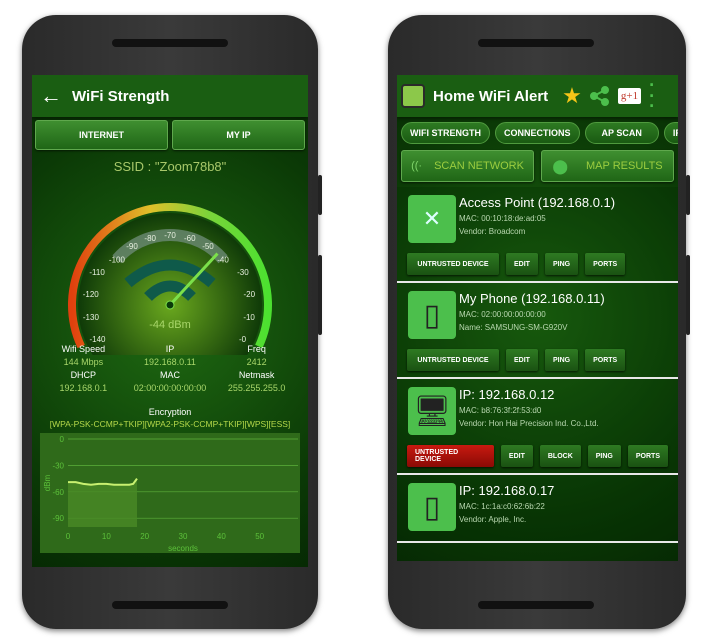 This screenshot has height=642, width=708. I want to click on tab-ap-scan: AP SCAN, so click(621, 133).